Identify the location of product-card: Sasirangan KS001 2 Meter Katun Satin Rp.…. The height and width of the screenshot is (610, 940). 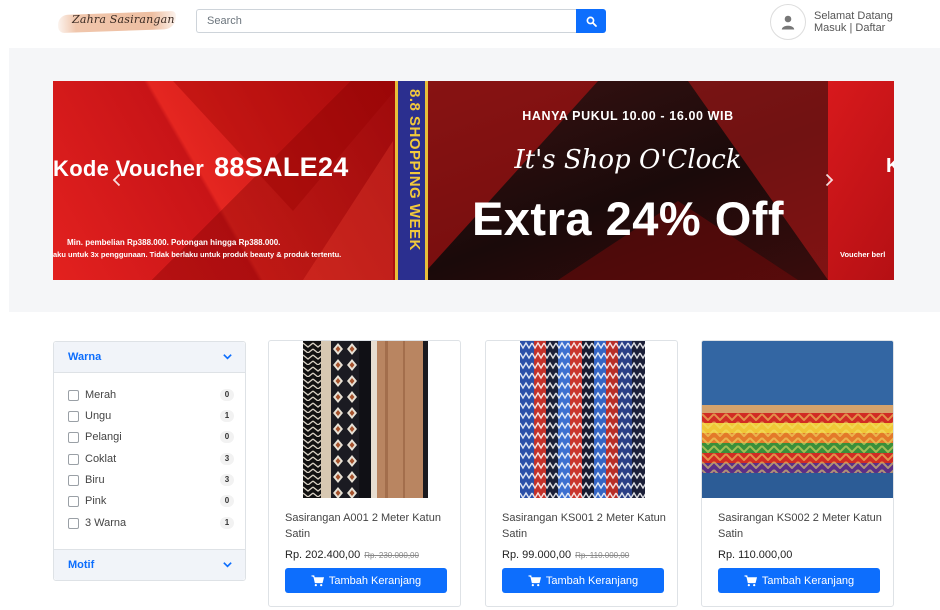
(581, 473).